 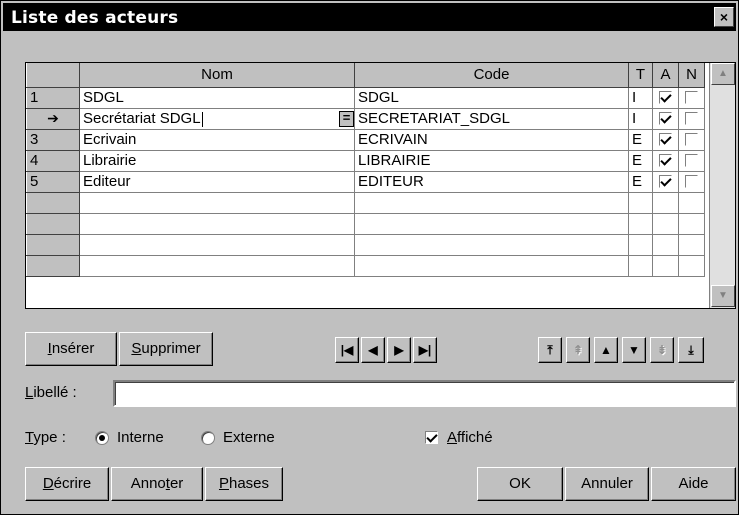 What do you see at coordinates (347, 350) in the screenshot?
I see `first-record-icon: |◀` at bounding box center [347, 350].